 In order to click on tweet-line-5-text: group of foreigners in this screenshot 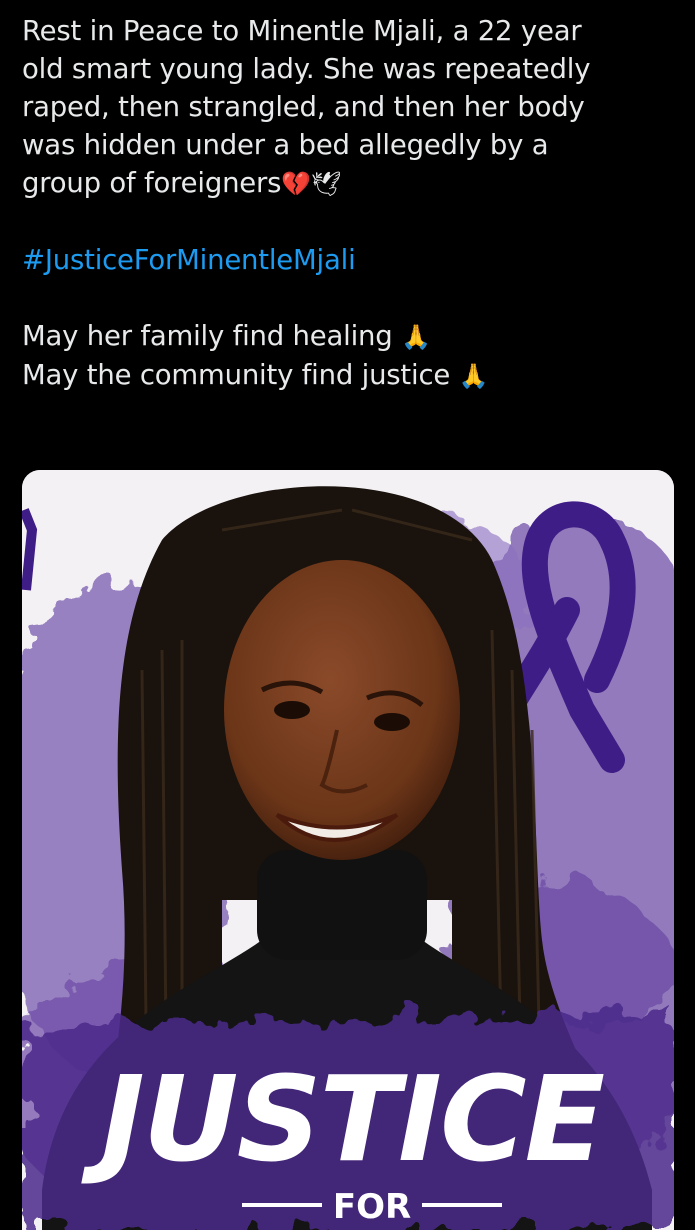, I will do `click(152, 183)`.